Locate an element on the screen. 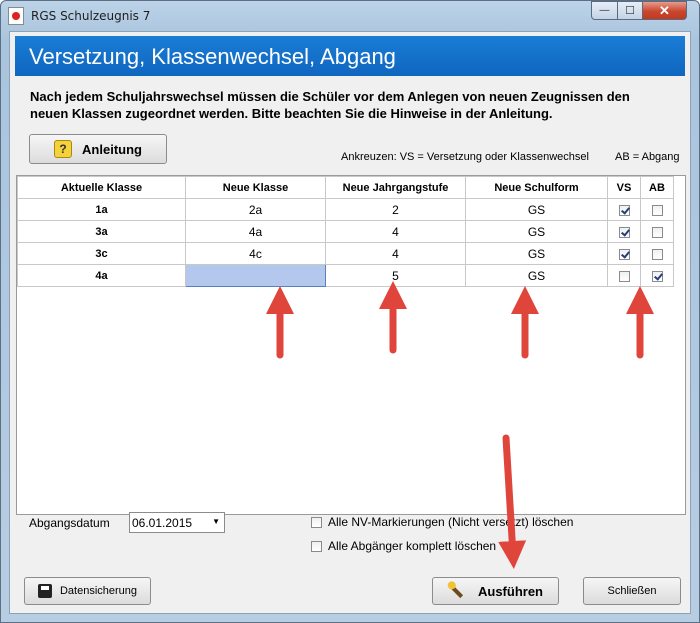 The image size is (700, 623). delete-leavers-option: Alle Abgänger komplett löschen is located at coordinates (403, 546).